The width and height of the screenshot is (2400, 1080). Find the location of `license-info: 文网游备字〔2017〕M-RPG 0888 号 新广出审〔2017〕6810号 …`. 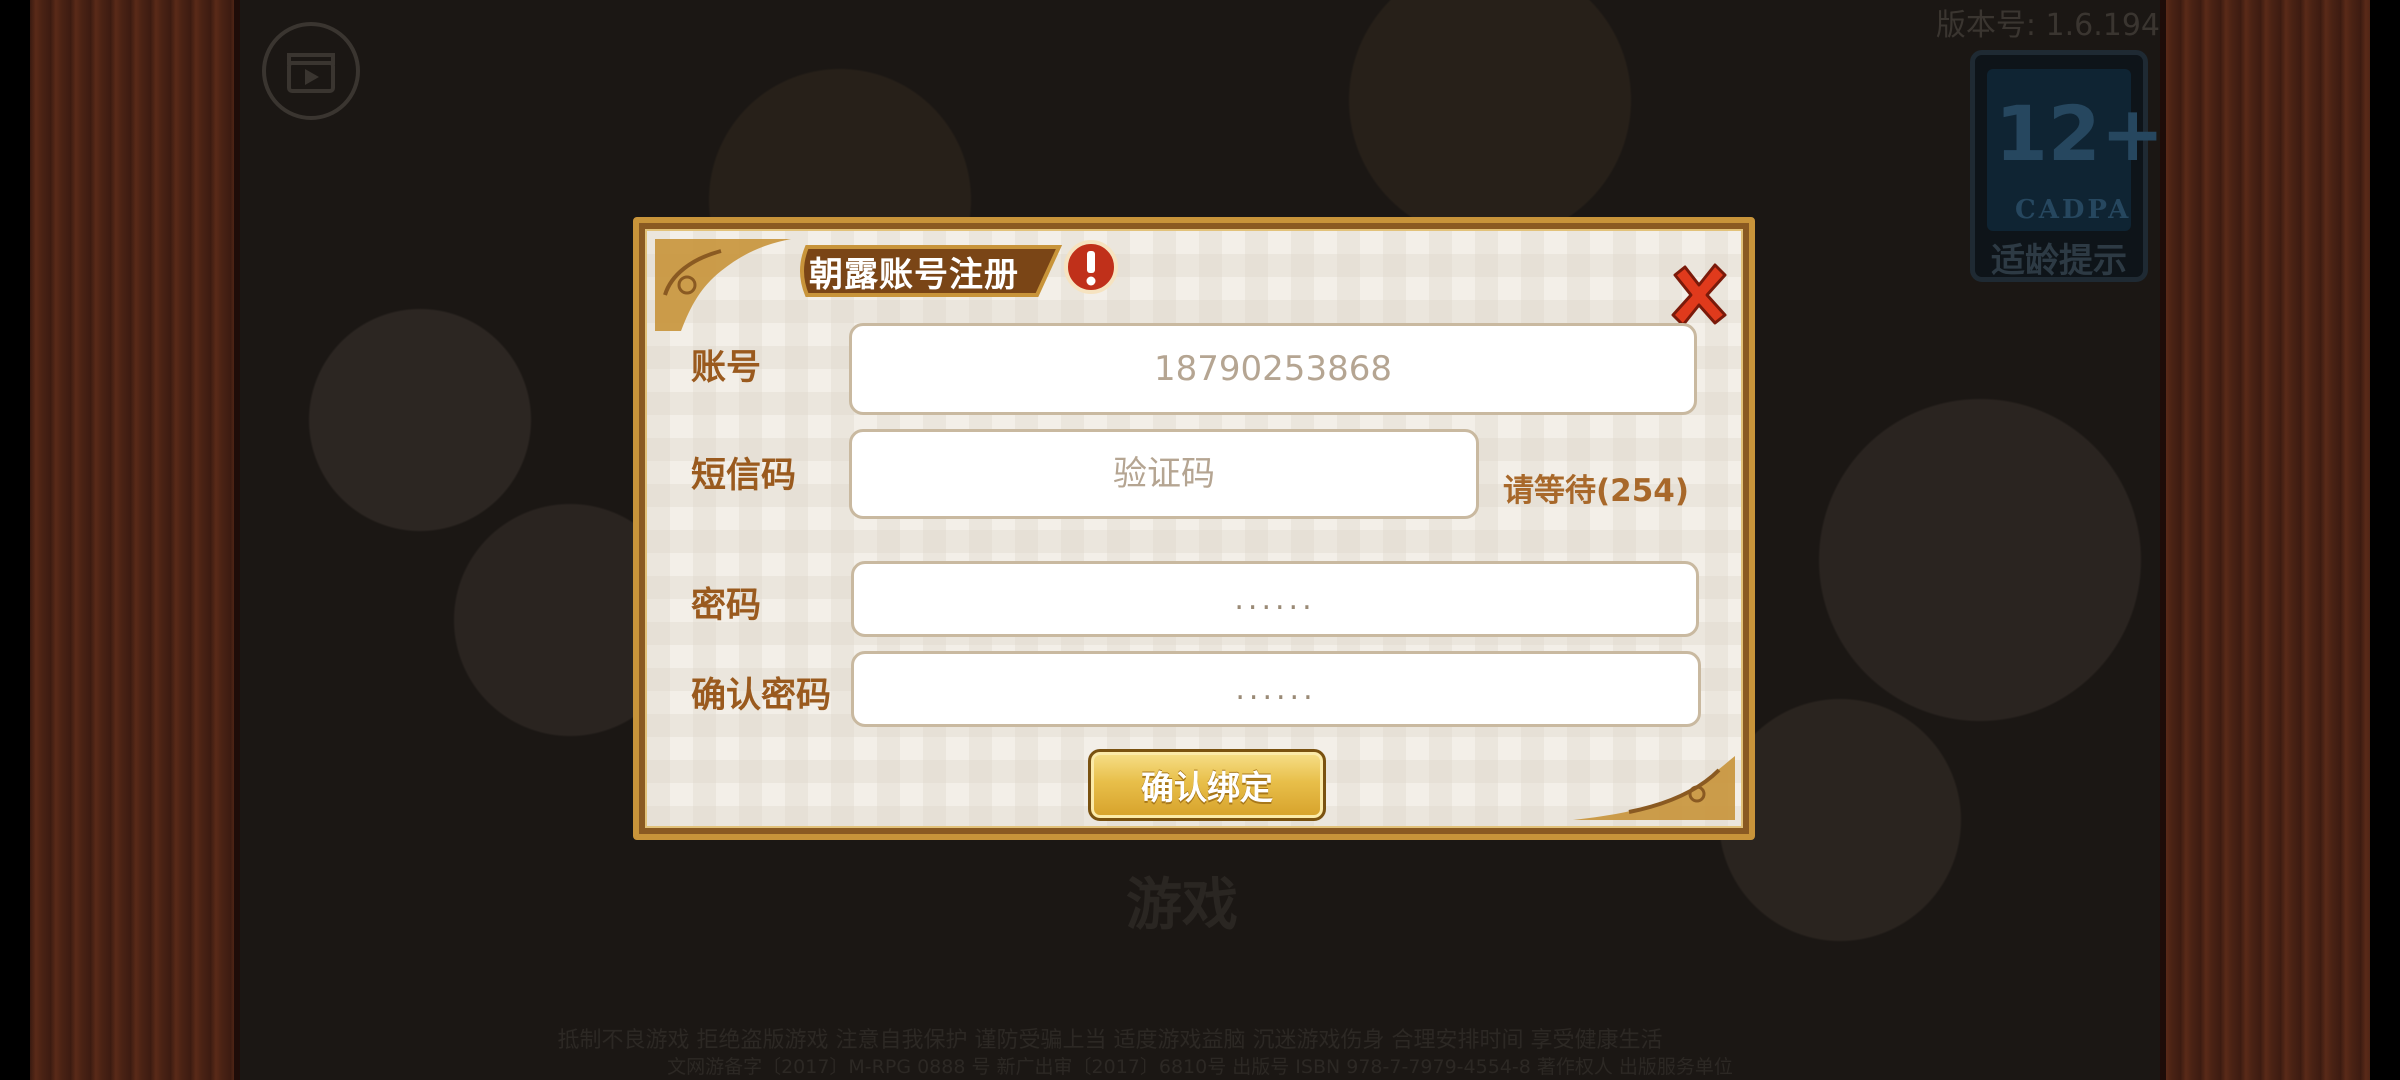

license-info: 文网游备字〔2017〕M-RPG 0888 号 新广出审〔2017〕6810号 … is located at coordinates (1200, 1067).